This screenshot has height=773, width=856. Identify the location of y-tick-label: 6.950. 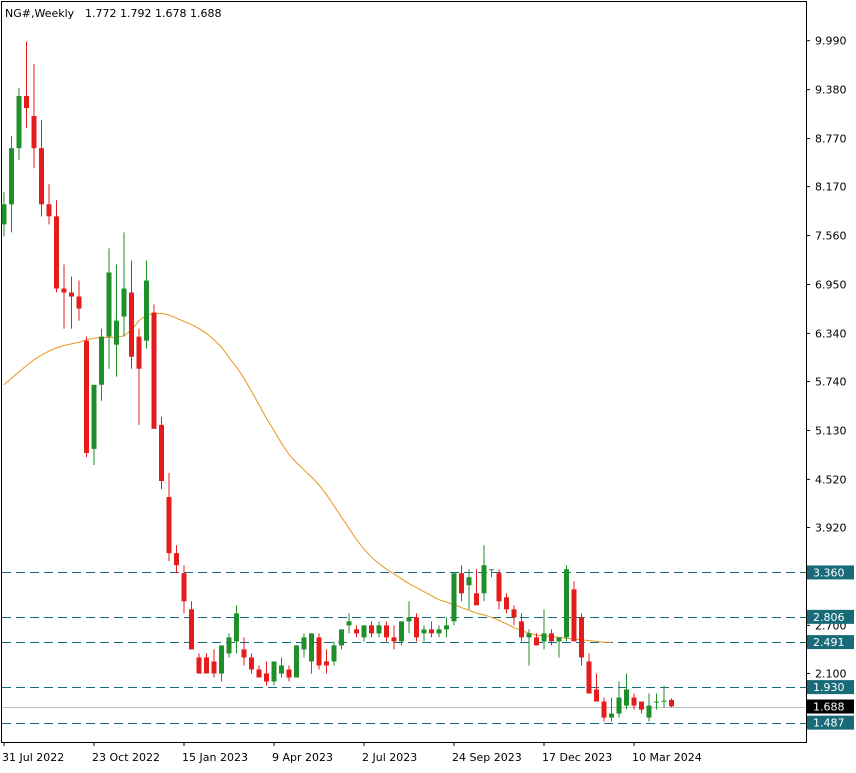
(831, 285).